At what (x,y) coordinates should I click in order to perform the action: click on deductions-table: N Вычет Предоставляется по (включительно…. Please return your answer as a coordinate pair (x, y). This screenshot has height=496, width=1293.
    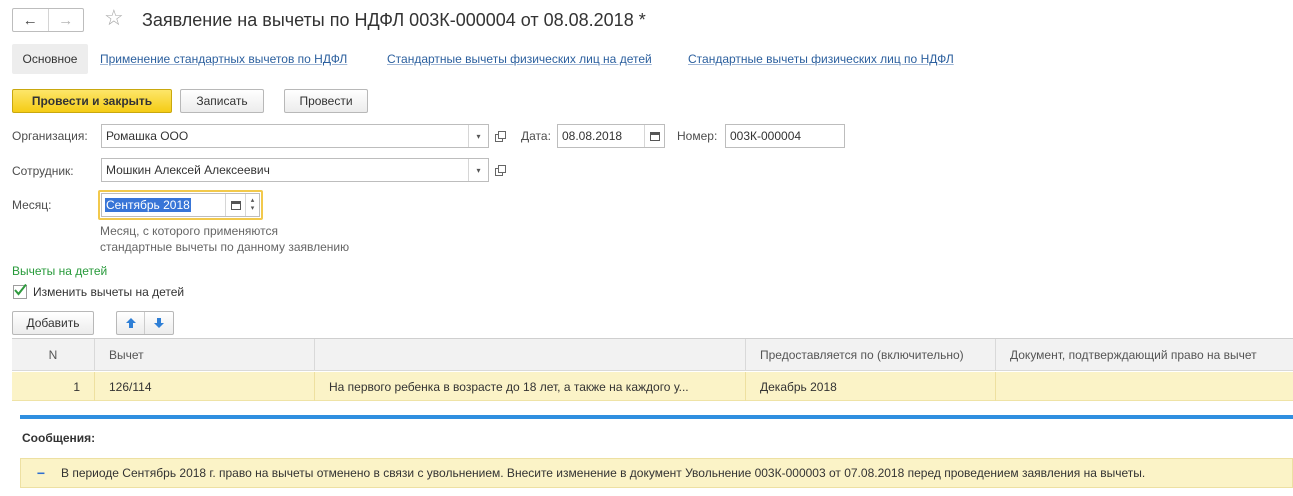
    Looking at the image, I should click on (652, 369).